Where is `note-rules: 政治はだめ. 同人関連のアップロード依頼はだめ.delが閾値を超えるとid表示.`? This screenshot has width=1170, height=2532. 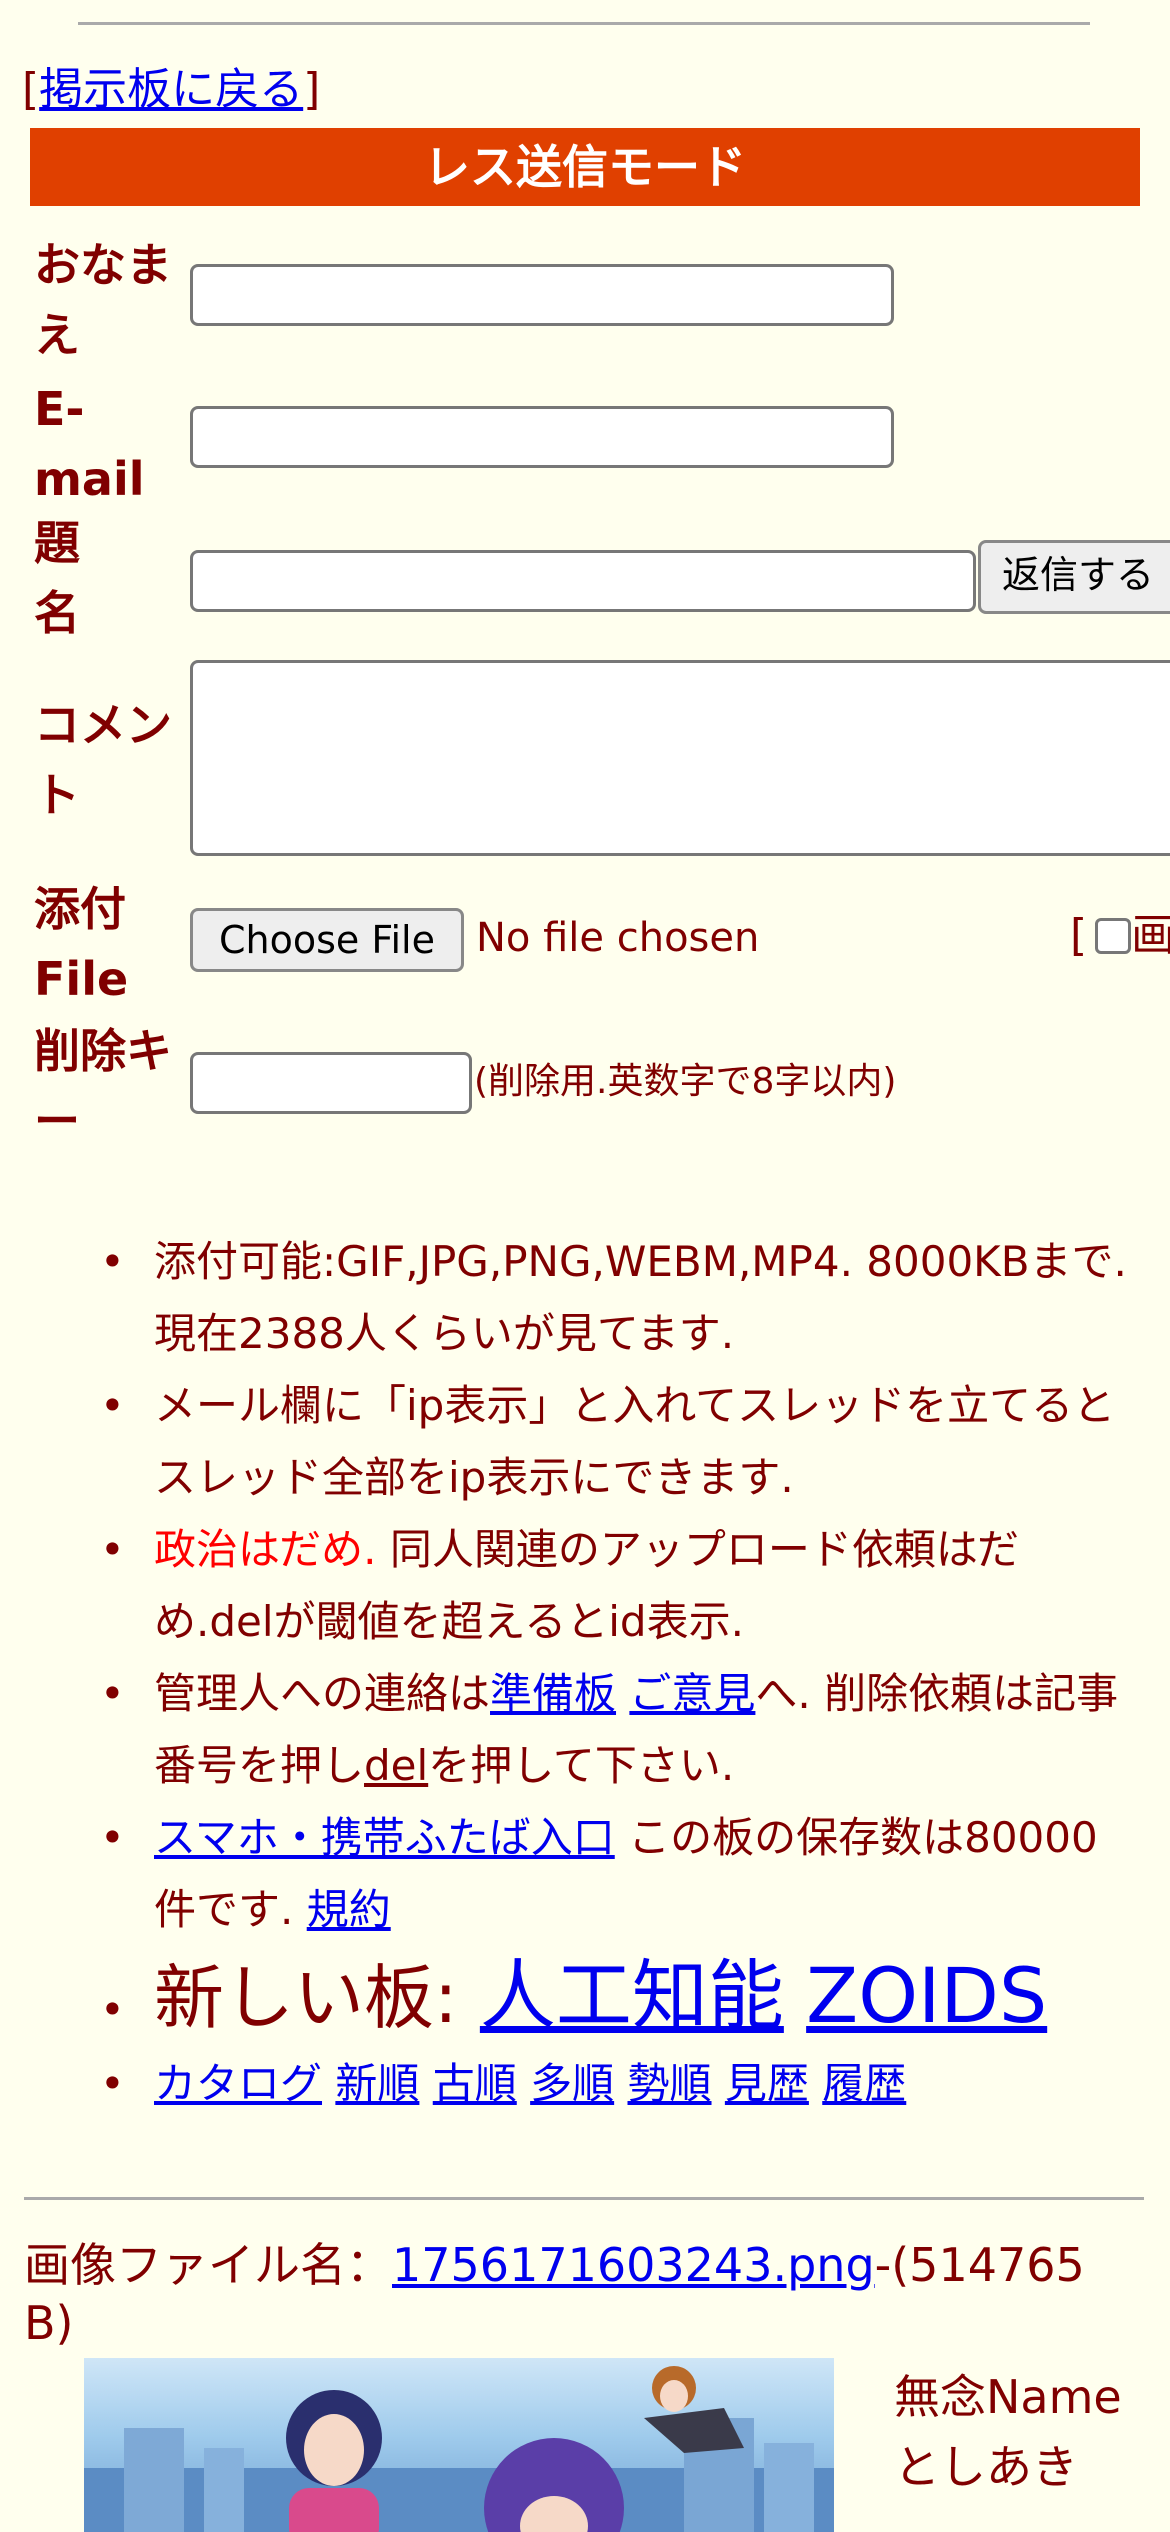
note-rules: 政治はだめ. 同人関連のアップロード依頼はだめ.delが閾値を超えるとid表示. is located at coordinates (585, 1586).